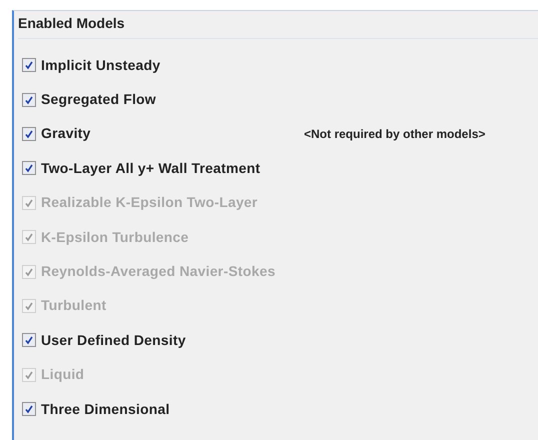 This screenshot has height=440, width=538. What do you see at coordinates (99, 100) in the screenshot?
I see `checkbox-label: Segregated Flow` at bounding box center [99, 100].